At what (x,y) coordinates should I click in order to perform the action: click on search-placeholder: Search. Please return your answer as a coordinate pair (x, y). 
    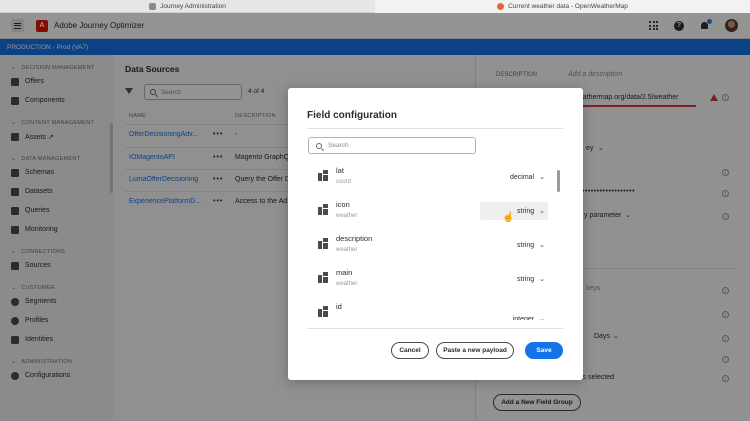
    Looking at the image, I should click on (338, 145).